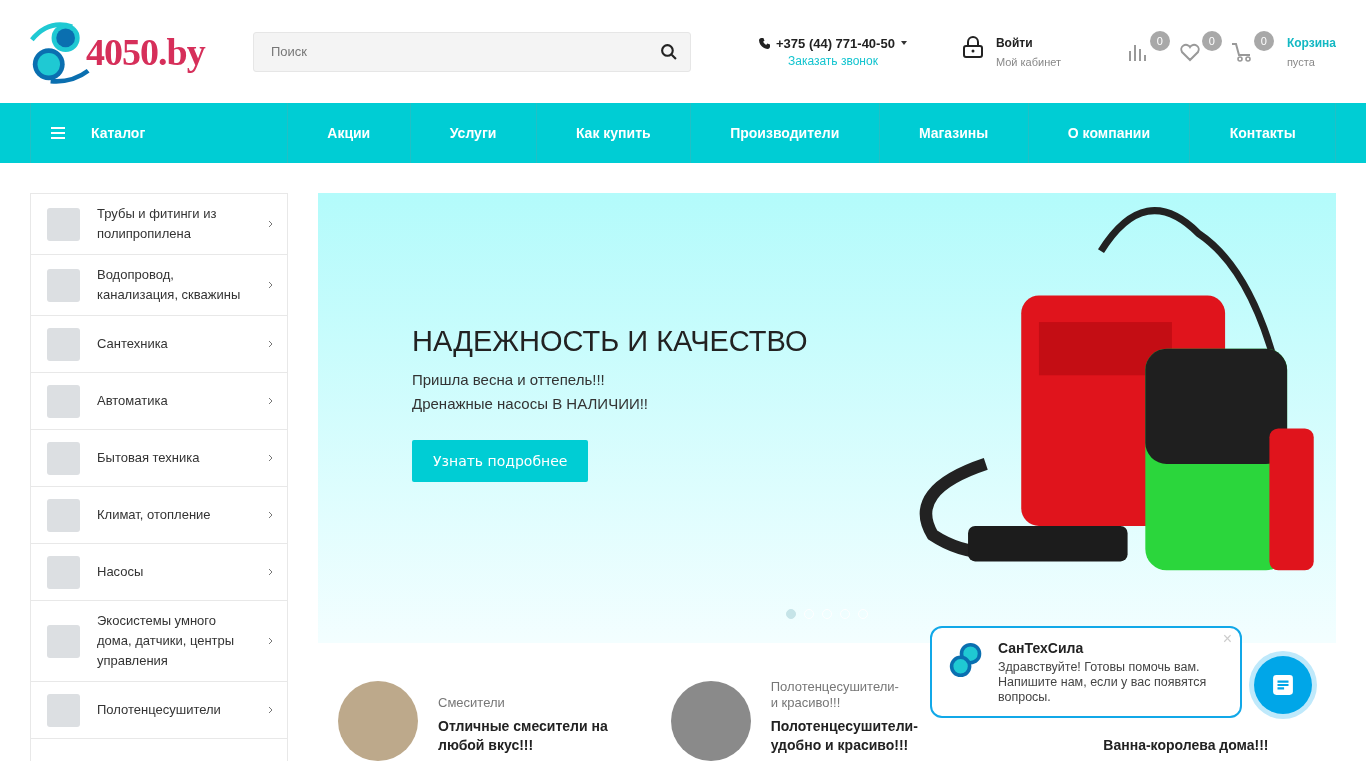  I want to click on category-item: Трубы и фитинги из полипропилена, so click(159, 224).